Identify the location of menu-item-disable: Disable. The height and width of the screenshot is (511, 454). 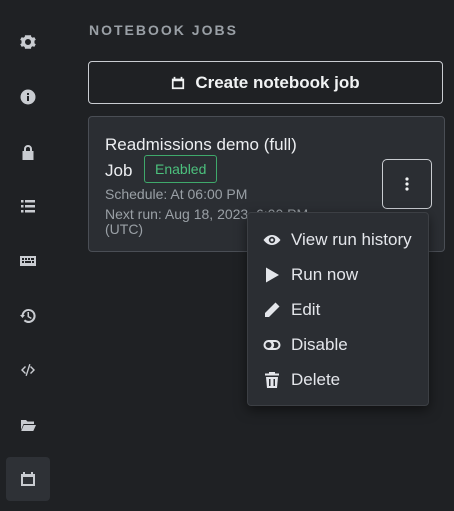
(338, 345).